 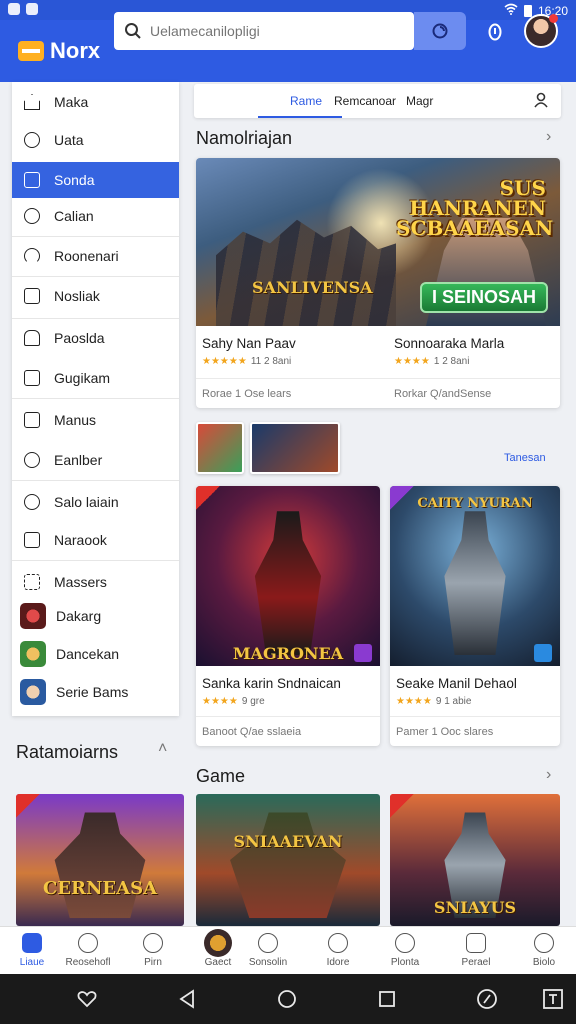 I want to click on sidebar-item-manus: Manus, so click(x=95, y=420).